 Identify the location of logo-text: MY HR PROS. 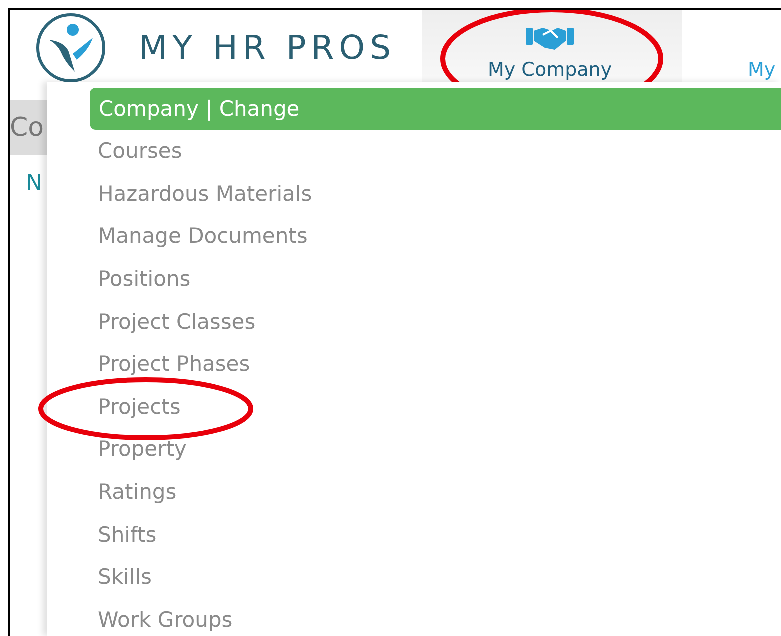
(268, 47).